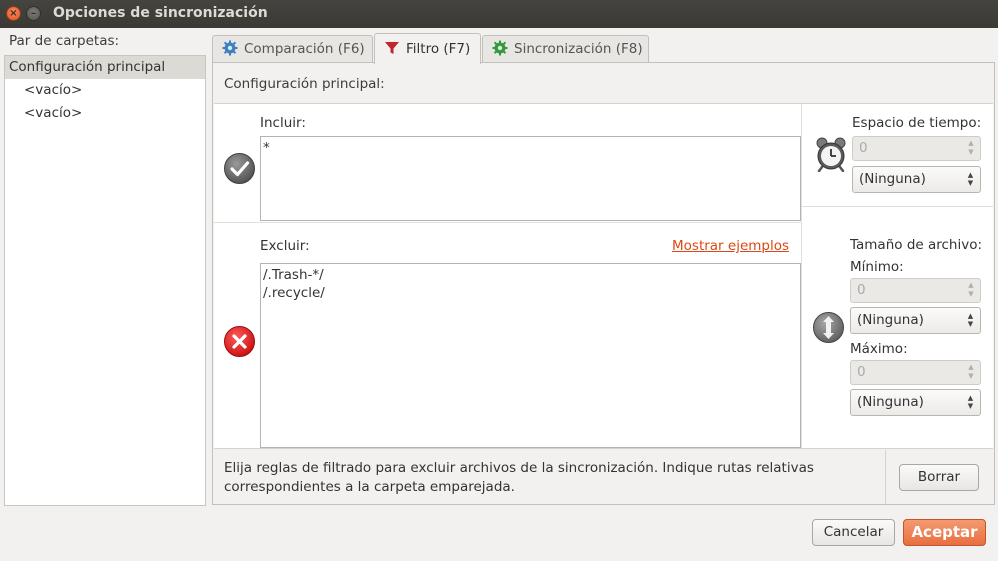  I want to click on folder-pair-item-empty-1: <vacío>, so click(105, 90).